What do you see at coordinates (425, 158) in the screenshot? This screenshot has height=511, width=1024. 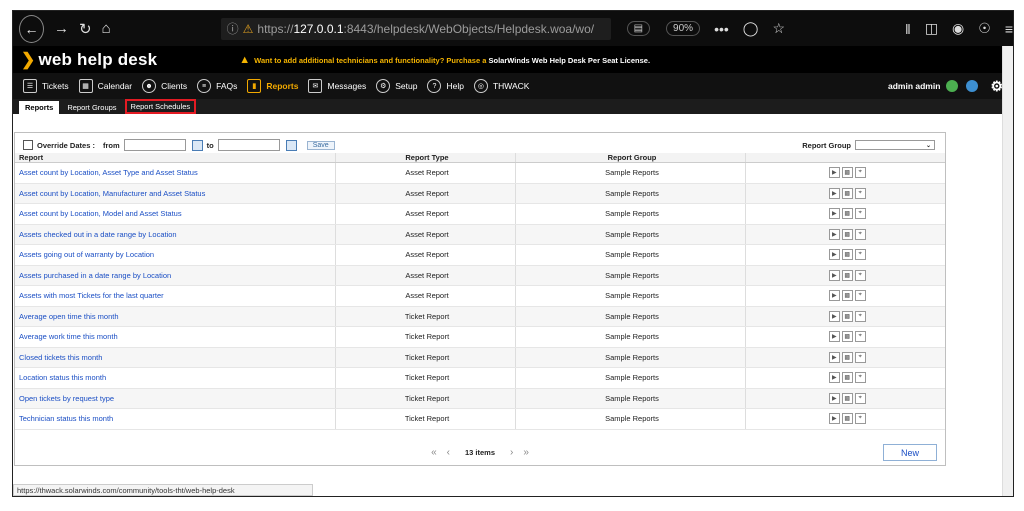 I see `header-report-type: Report Type` at bounding box center [425, 158].